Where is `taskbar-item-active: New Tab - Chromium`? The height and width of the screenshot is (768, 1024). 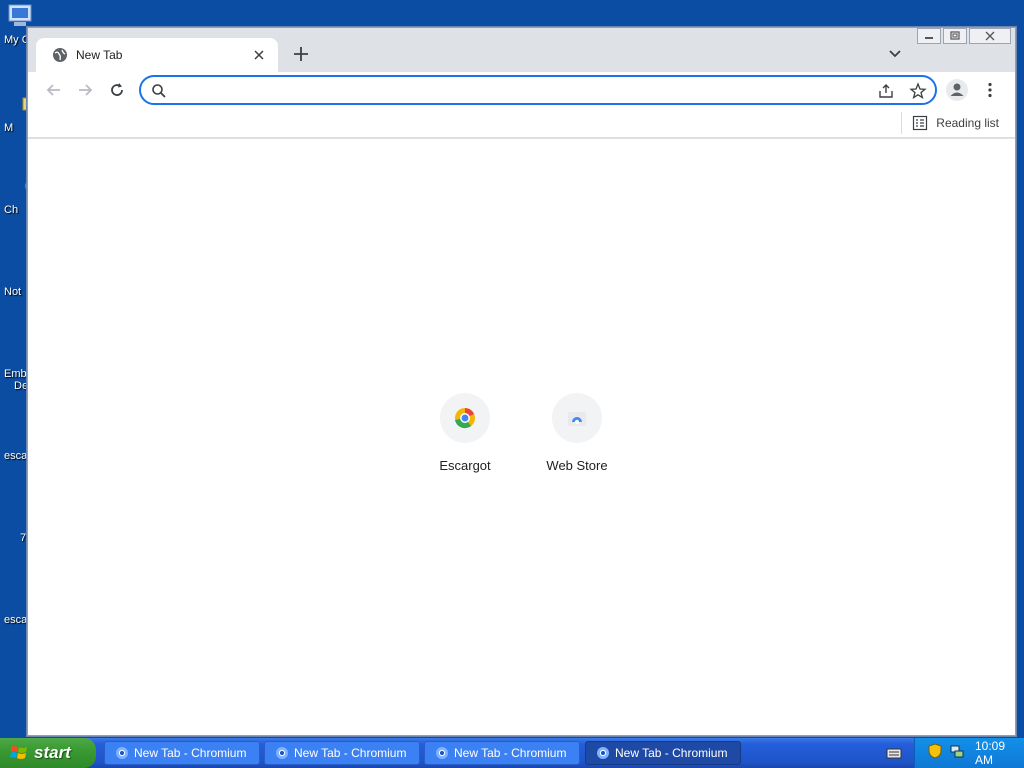
taskbar-item-active: New Tab - Chromium is located at coordinates (663, 753).